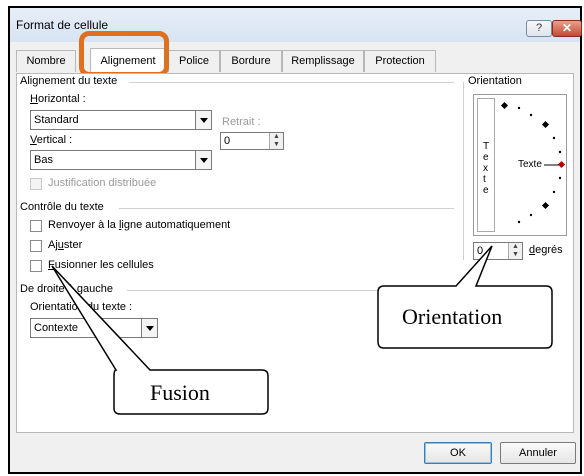 The height and width of the screenshot is (476, 584). What do you see at coordinates (180, 392) in the screenshot?
I see `fusion-callout-text: Fusion` at bounding box center [180, 392].